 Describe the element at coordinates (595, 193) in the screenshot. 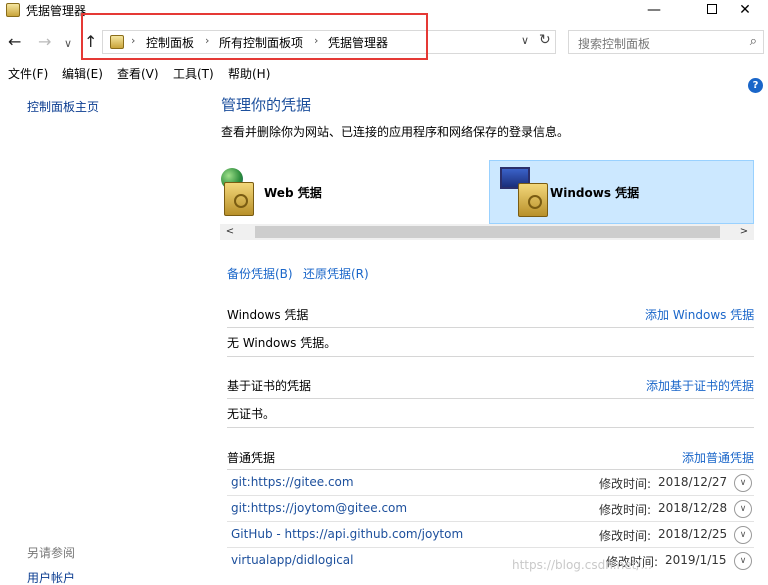

I see `tab-windows-credentials-label: Windows 凭据` at that location.